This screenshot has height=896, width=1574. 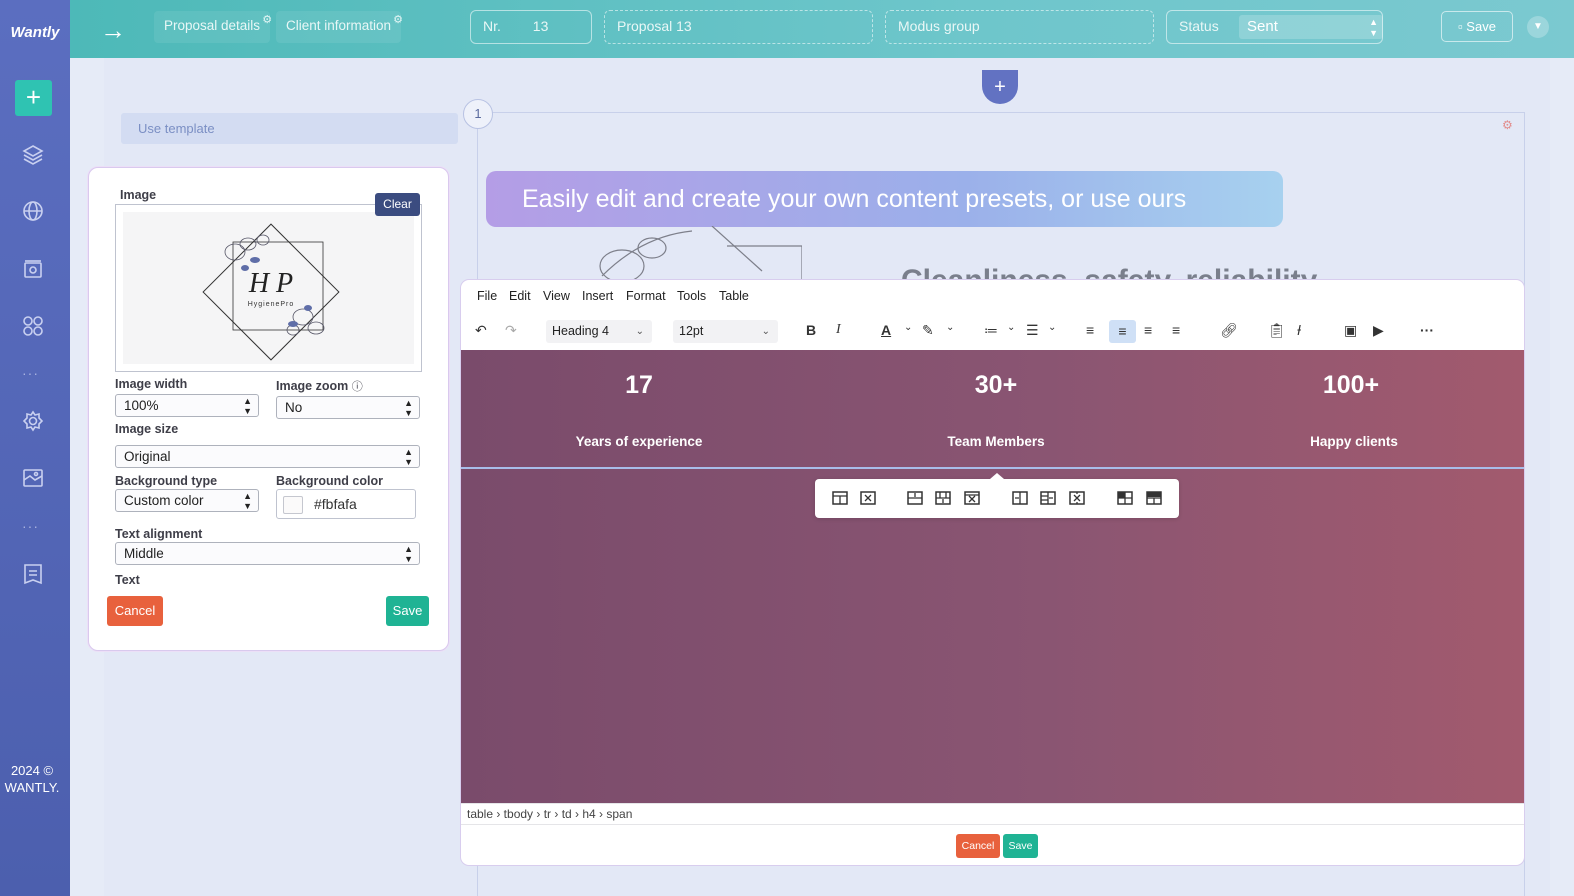 What do you see at coordinates (840, 498) in the screenshot?
I see `table-properties-icon` at bounding box center [840, 498].